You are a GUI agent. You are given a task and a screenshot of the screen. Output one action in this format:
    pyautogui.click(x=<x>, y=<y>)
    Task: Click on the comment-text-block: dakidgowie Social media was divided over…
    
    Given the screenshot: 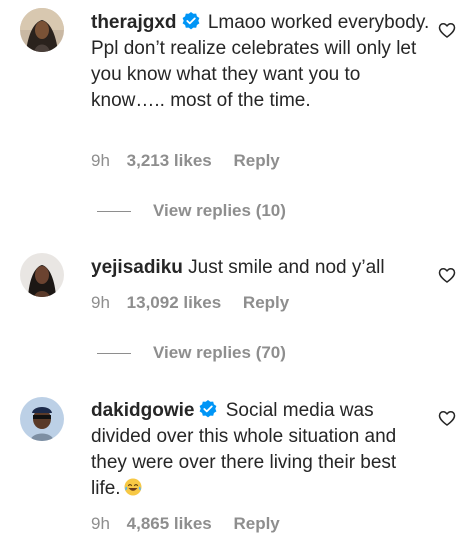 What is the action you would take?
    pyautogui.click(x=261, y=450)
    